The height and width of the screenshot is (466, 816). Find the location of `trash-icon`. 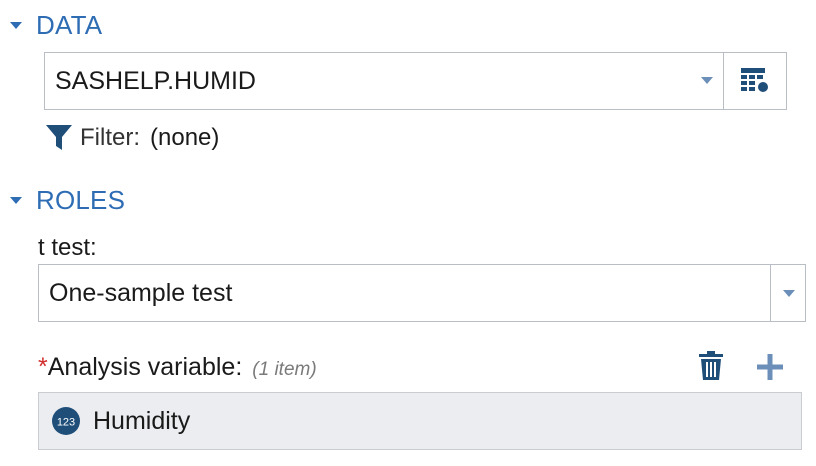

trash-icon is located at coordinates (711, 366).